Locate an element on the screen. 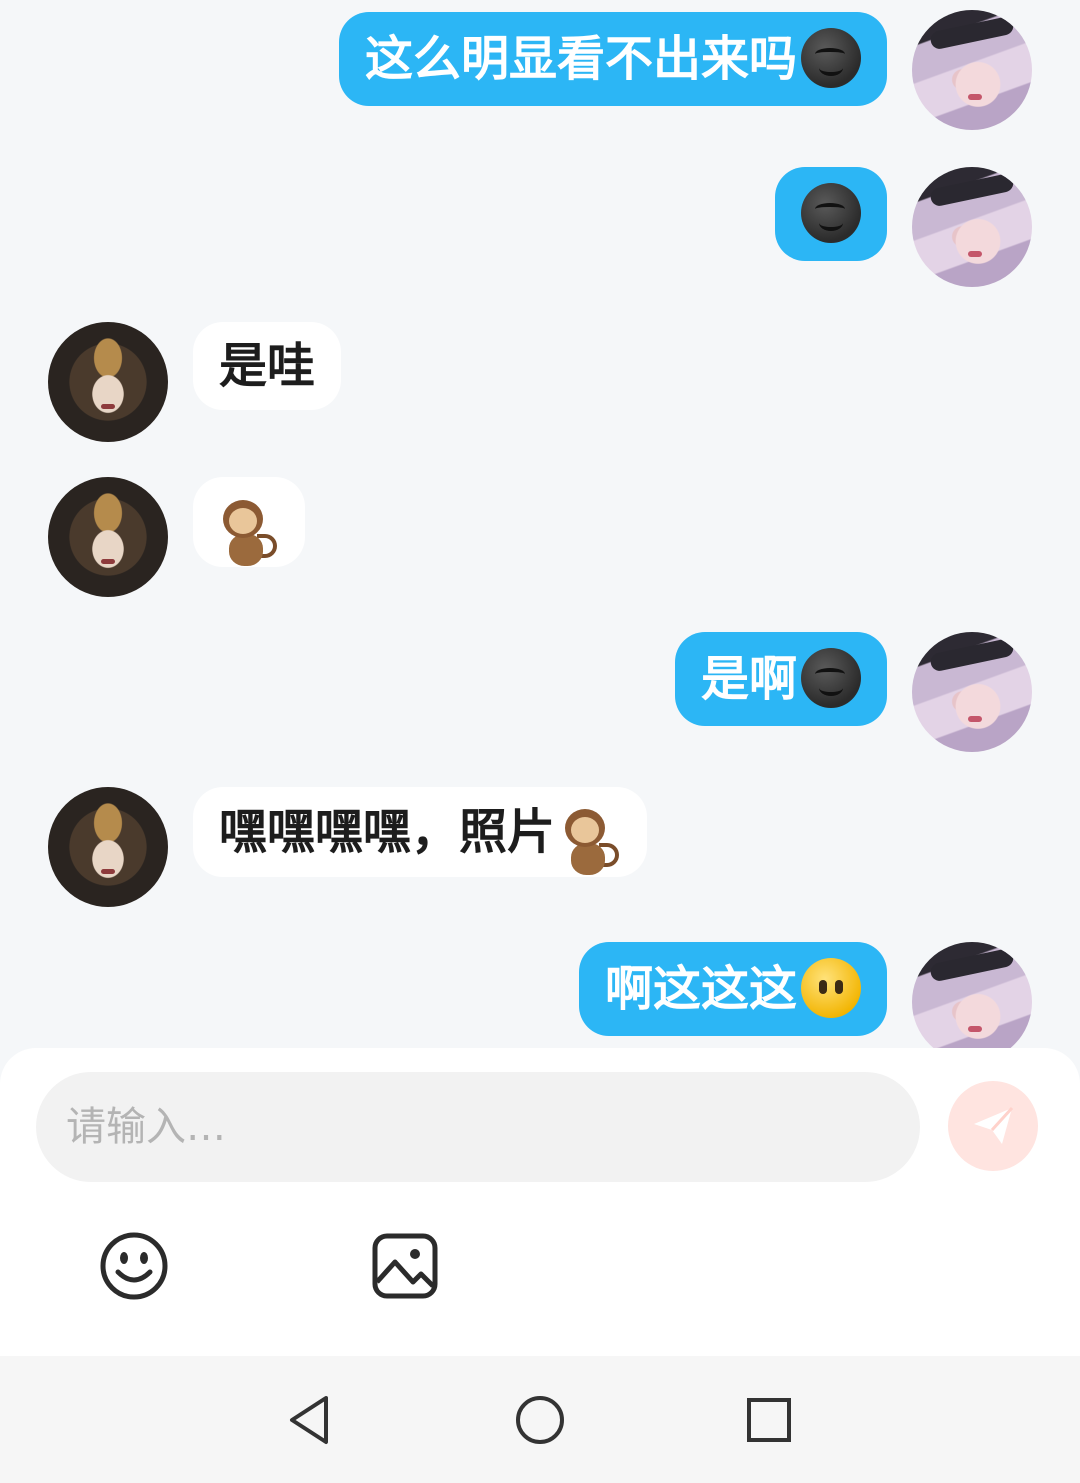 This screenshot has width=1080, height=1483. message-bubble-sent is located at coordinates (831, 214).